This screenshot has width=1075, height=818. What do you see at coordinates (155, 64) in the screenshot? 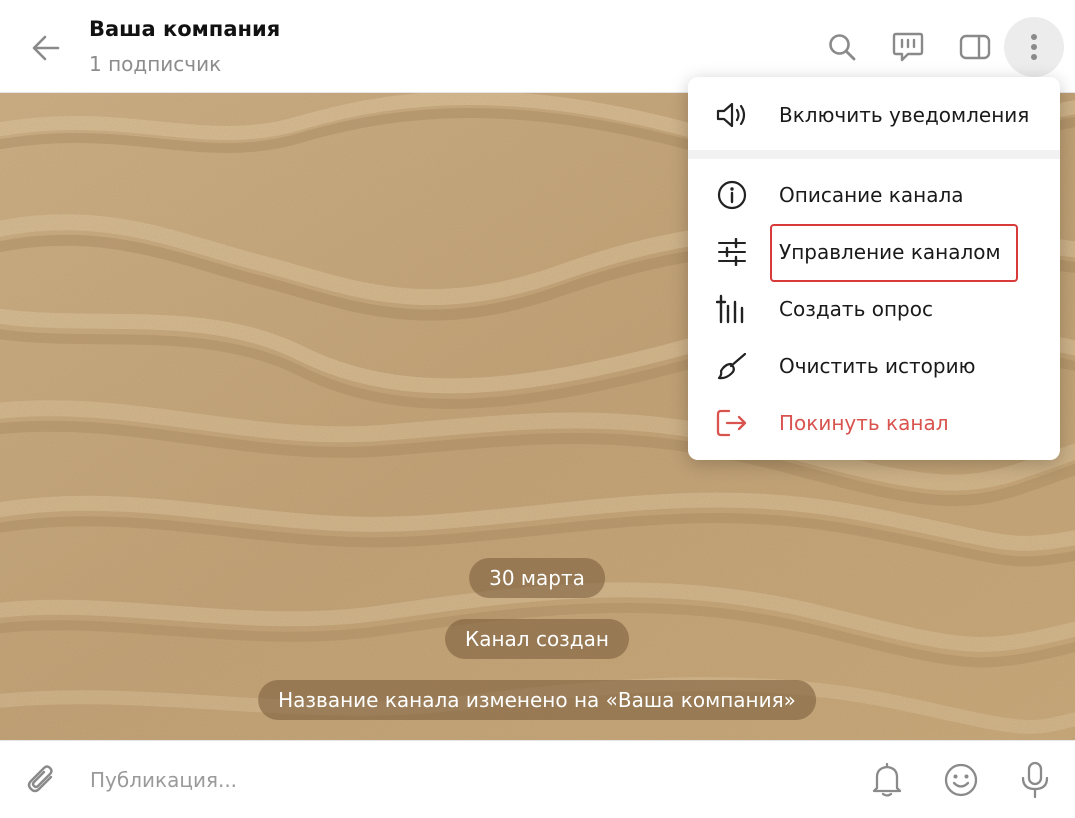
I see `subscriber-count: 1 подписчик` at bounding box center [155, 64].